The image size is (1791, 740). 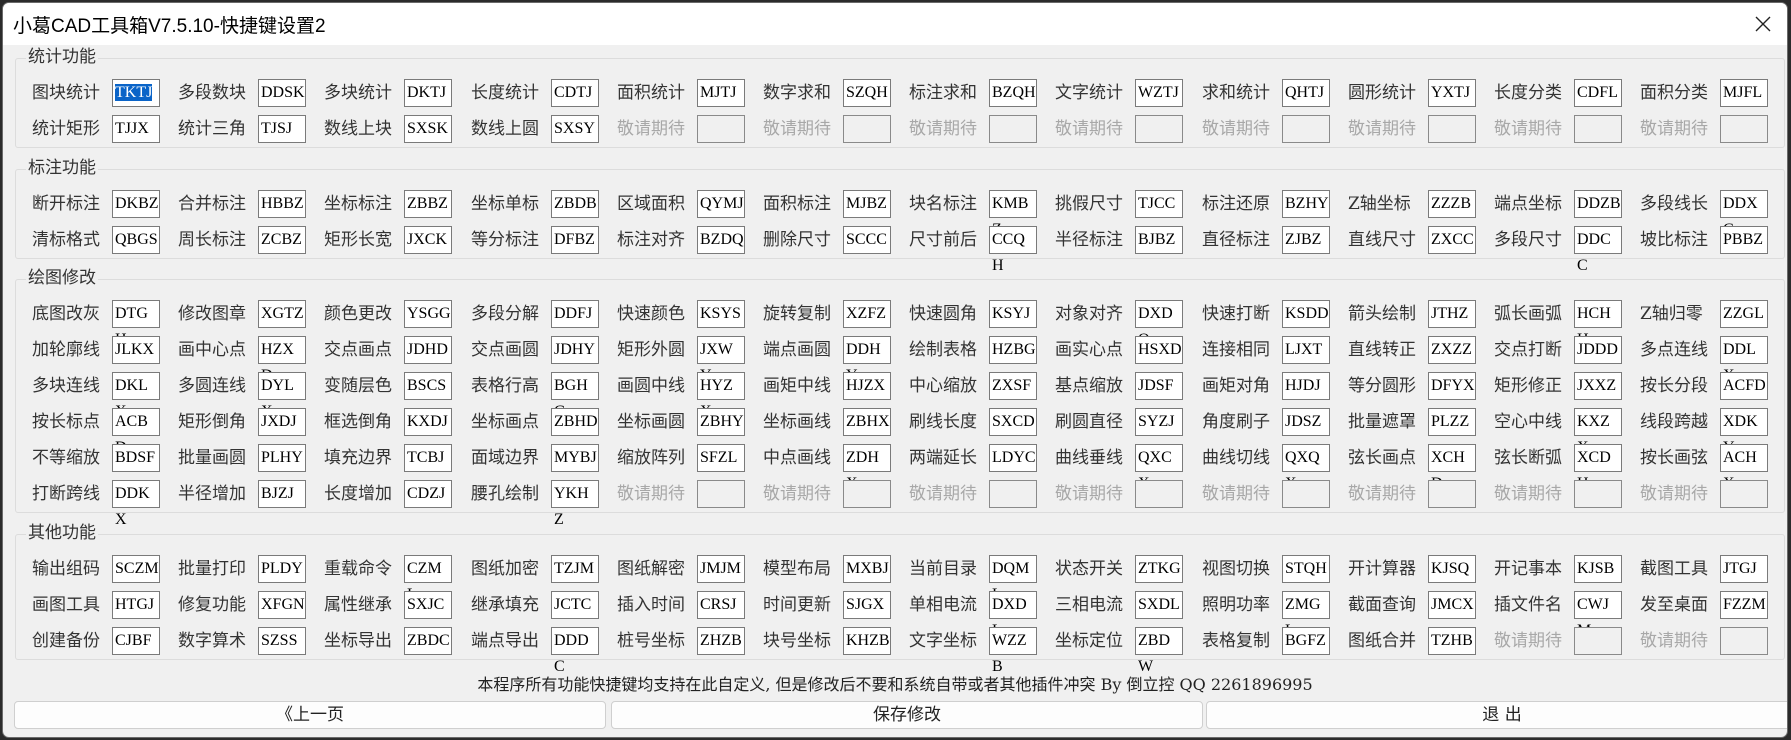 What do you see at coordinates (907, 715) in the screenshot?
I see `save-button: 保存修改` at bounding box center [907, 715].